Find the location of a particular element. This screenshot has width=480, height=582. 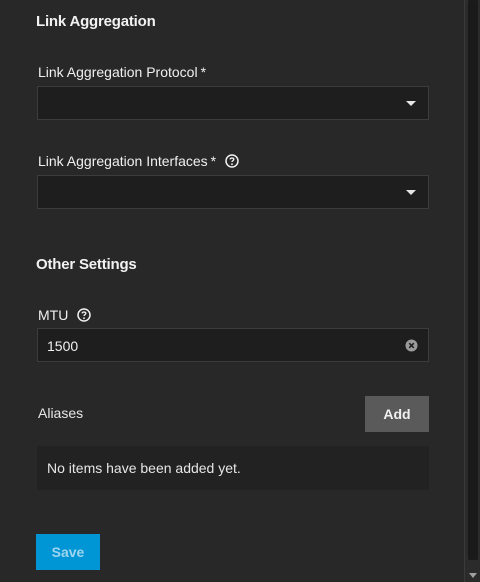

aliases-empty-state: No items have been added yet. is located at coordinates (233, 468).